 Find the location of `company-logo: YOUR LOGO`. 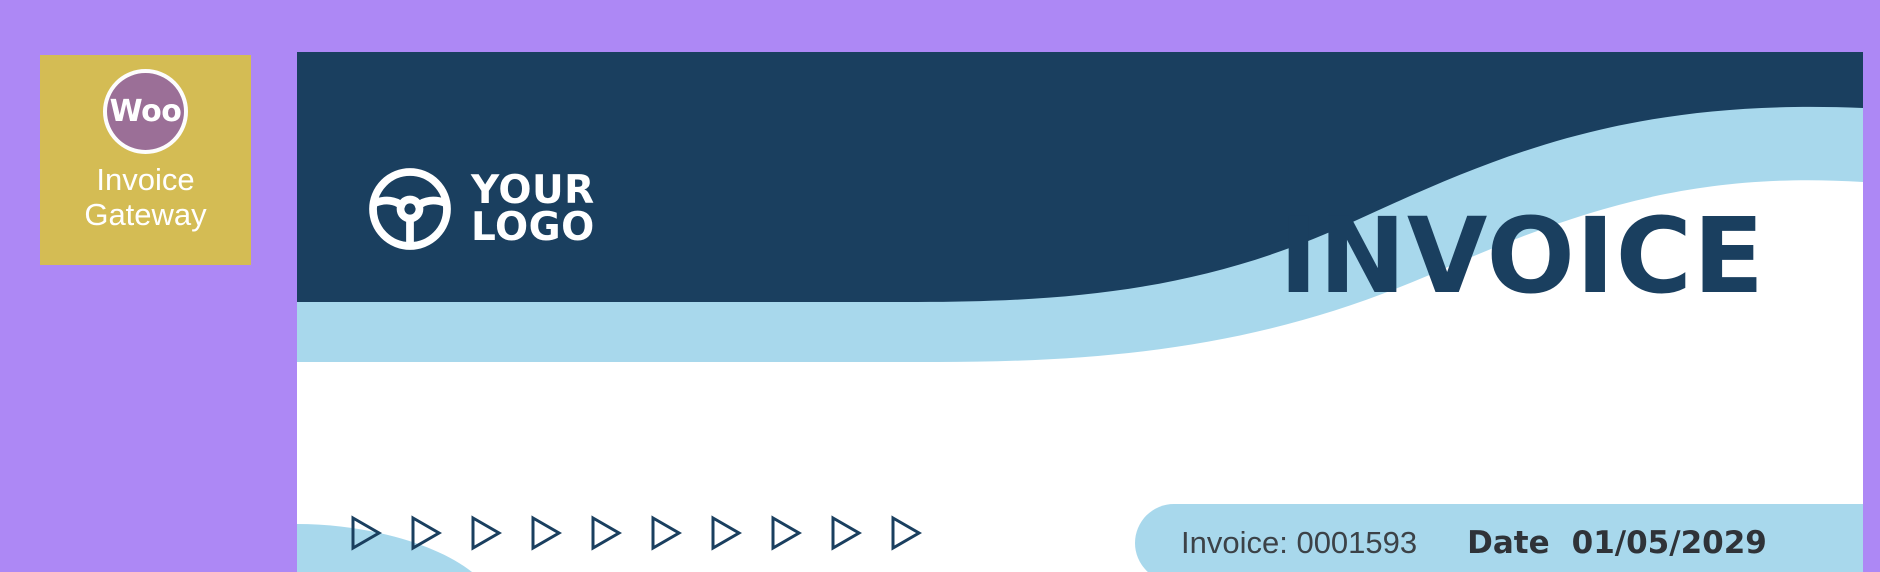

company-logo: YOUR LOGO is located at coordinates (481, 209).